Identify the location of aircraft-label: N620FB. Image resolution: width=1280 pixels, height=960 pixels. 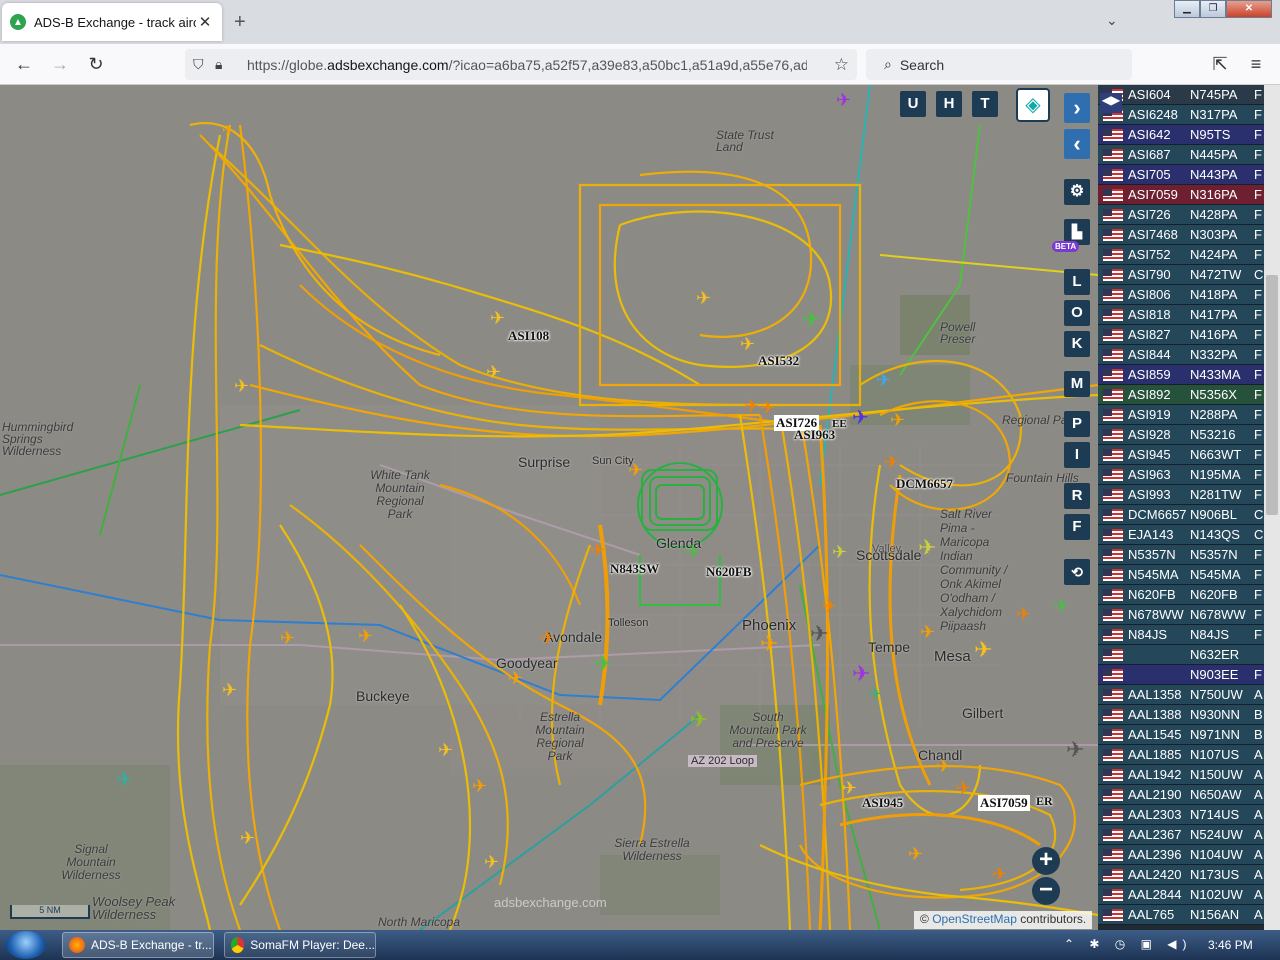
(729, 572).